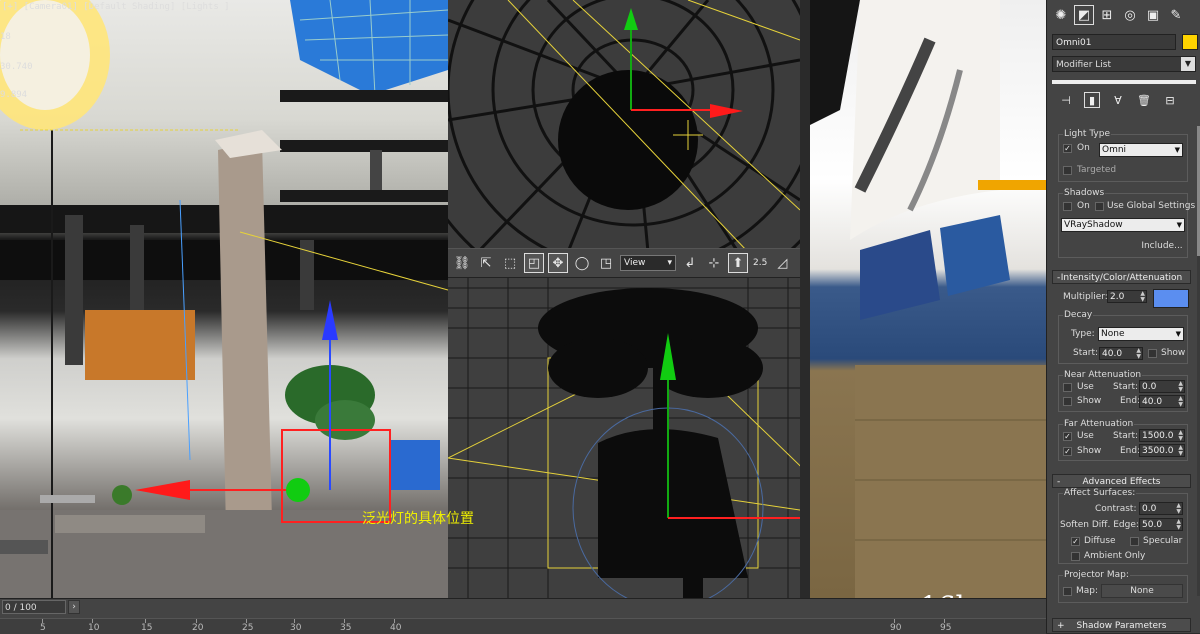 The height and width of the screenshot is (634, 1200). Describe the element at coordinates (1067, 148) in the screenshot. I see `light-on-checkbox` at that location.